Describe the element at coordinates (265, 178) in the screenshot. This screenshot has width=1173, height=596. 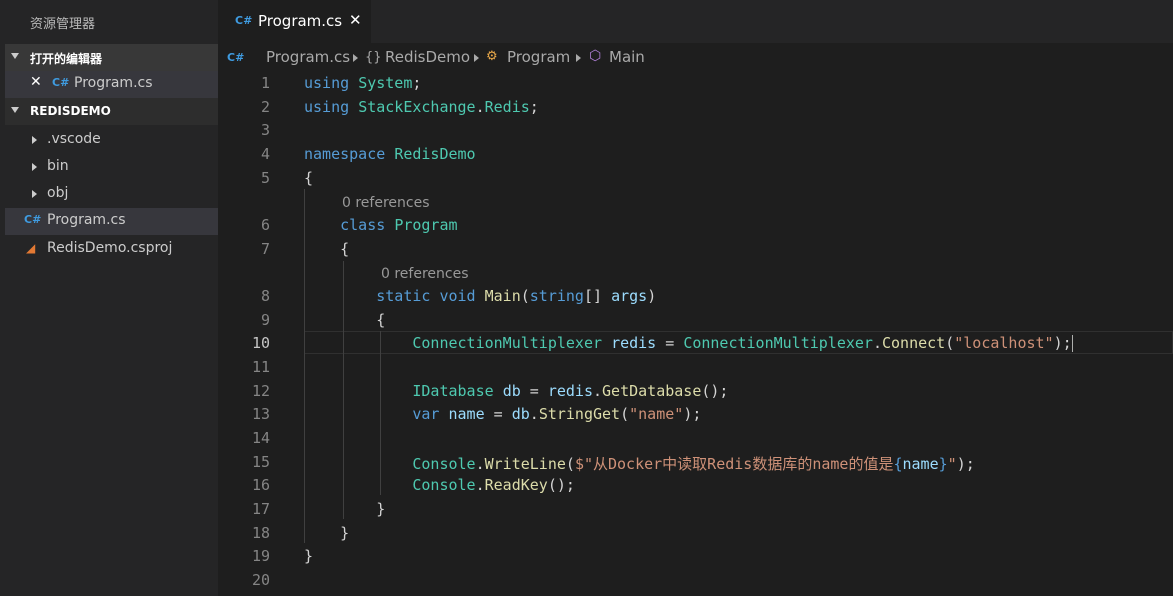
I see `line-number: 5` at that location.